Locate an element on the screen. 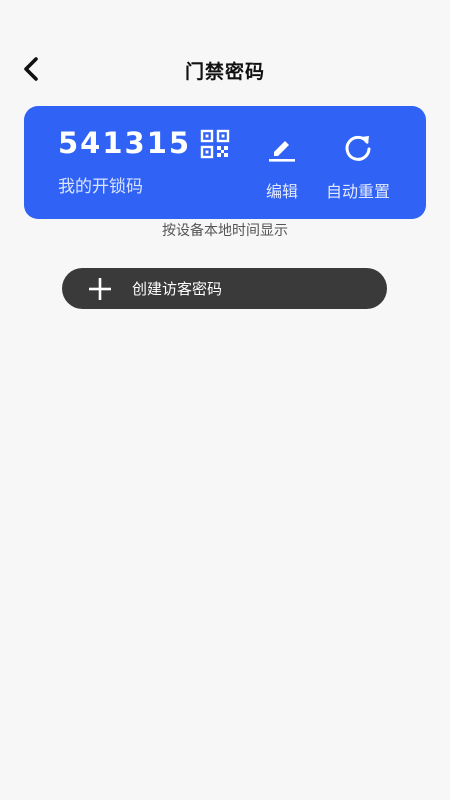 The width and height of the screenshot is (450, 800). refresh-icon is located at coordinates (358, 148).